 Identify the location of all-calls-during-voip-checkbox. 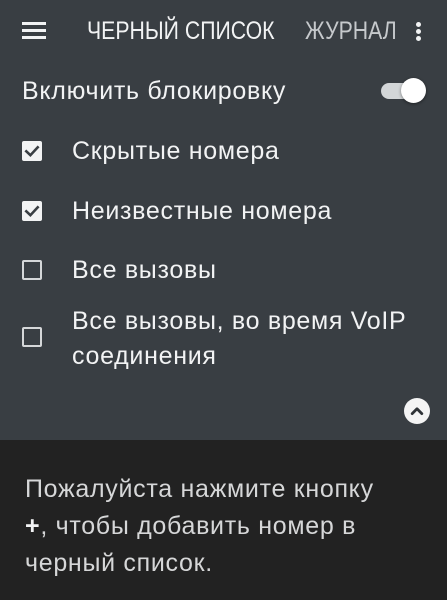
(32, 337).